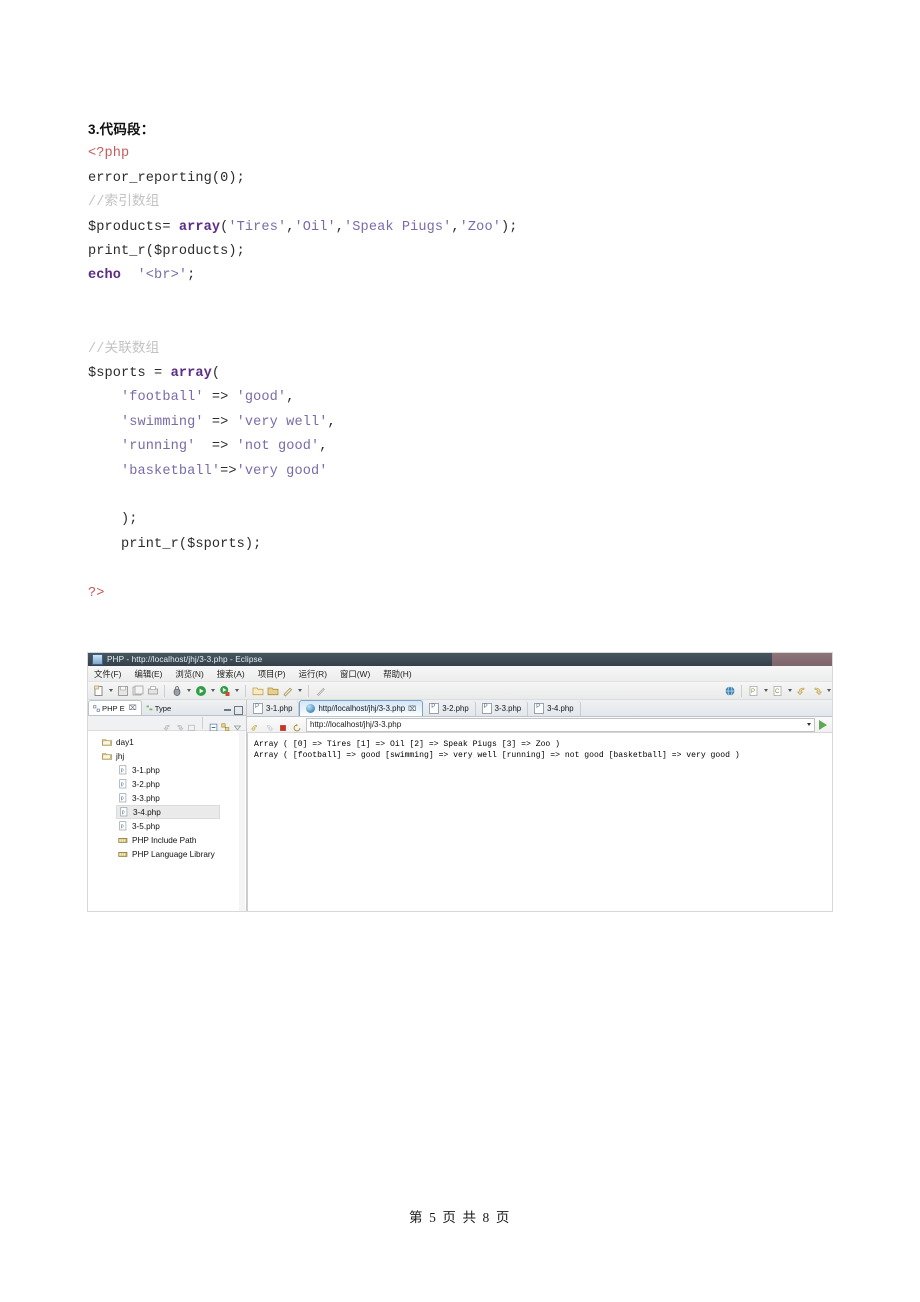 The height and width of the screenshot is (1302, 920). What do you see at coordinates (231, 674) in the screenshot?
I see `menu-item-4: 搜索(A)` at bounding box center [231, 674].